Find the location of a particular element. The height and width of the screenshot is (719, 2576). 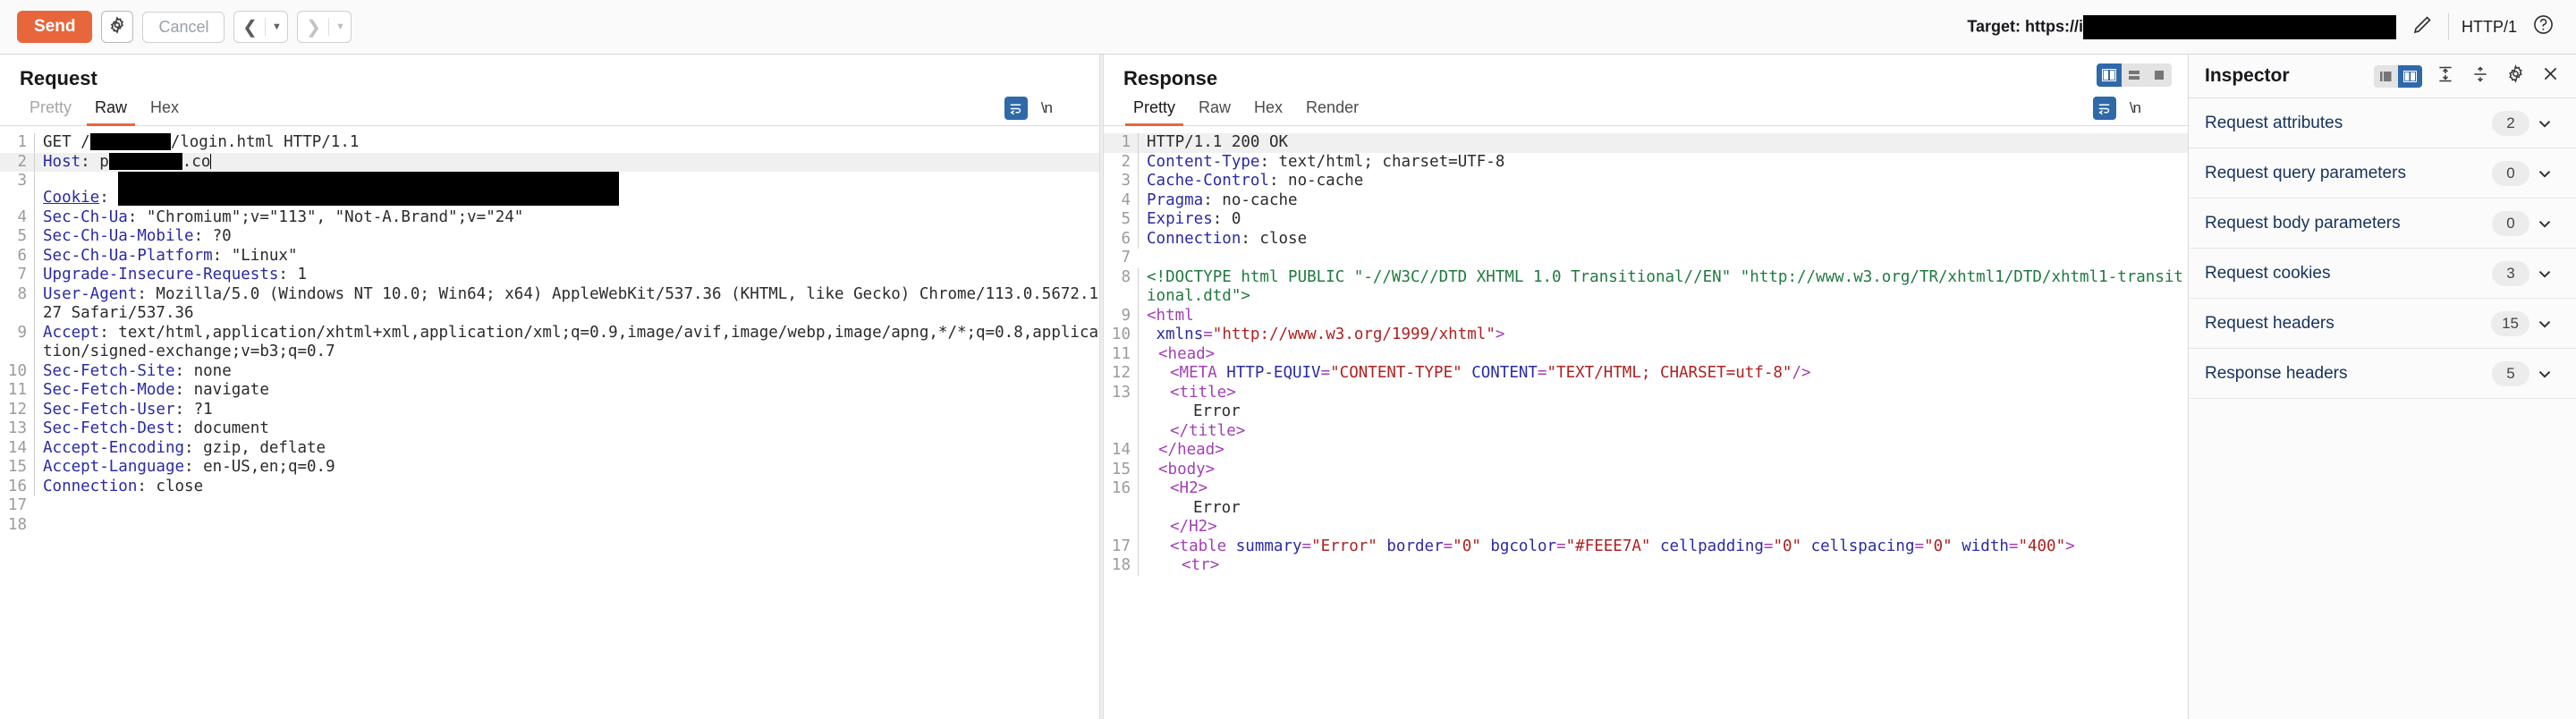

inspector-section-request-query-parameters: Request query parameters 0 is located at coordinates (2382, 173).